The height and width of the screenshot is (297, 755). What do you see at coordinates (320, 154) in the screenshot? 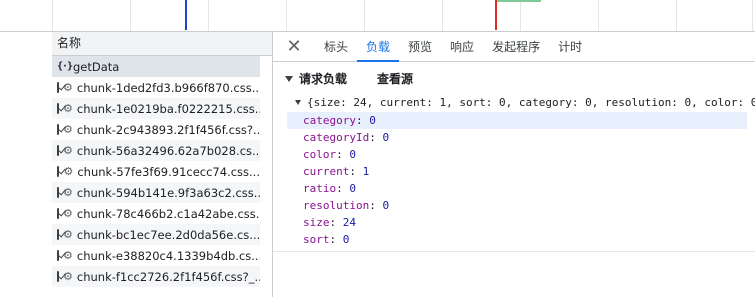
I see `property-key: color` at bounding box center [320, 154].